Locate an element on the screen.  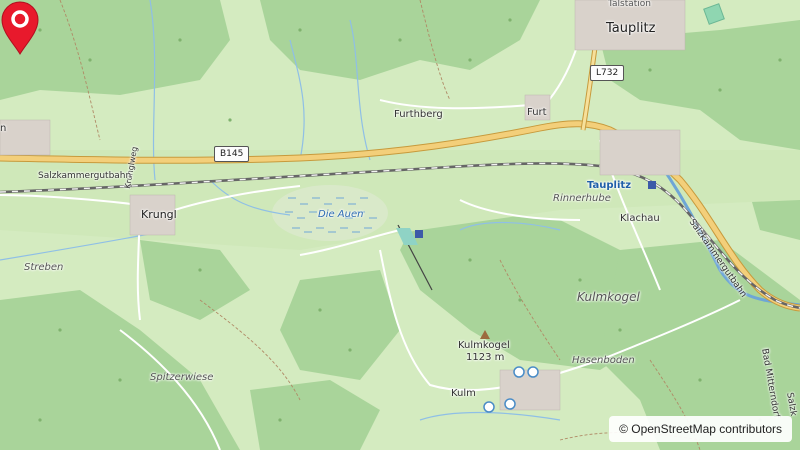
label-salzkammergutbahn: Salzkammergutbahn is located at coordinates (85, 176).